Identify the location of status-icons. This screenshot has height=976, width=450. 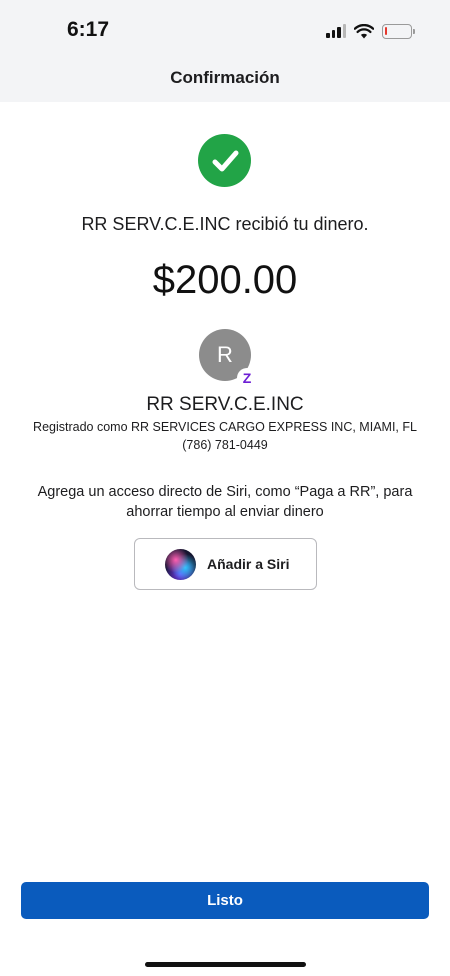
(370, 31).